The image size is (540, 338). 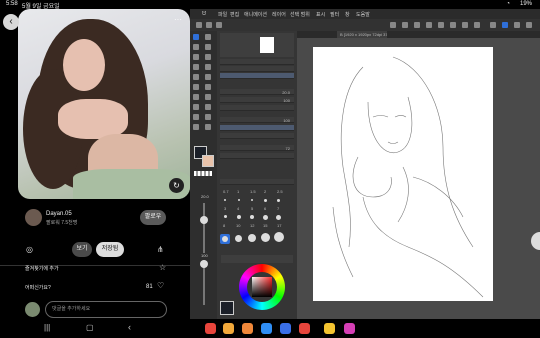 I want to click on fill-tool-icon, so click(x=208, y=57).